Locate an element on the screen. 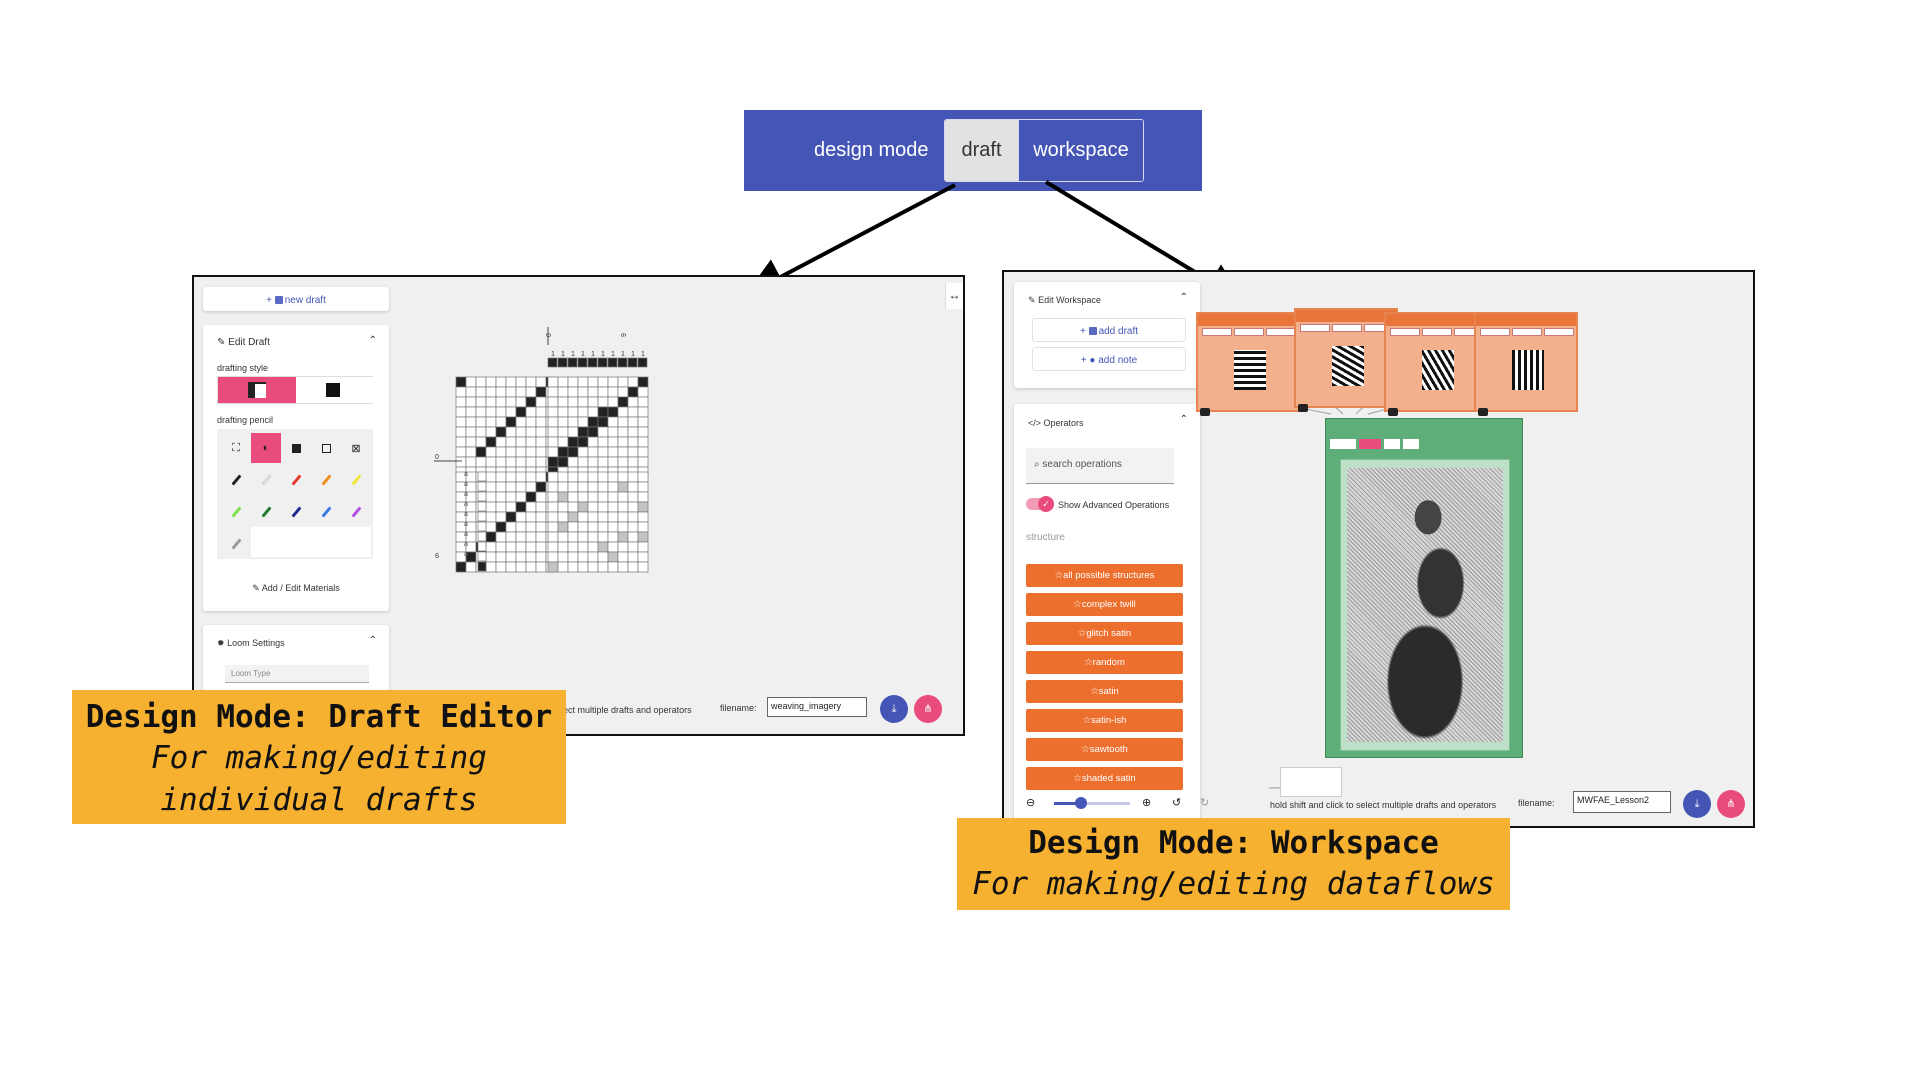 The image size is (1920, 1080). pen-blue-icon is located at coordinates (326, 512).